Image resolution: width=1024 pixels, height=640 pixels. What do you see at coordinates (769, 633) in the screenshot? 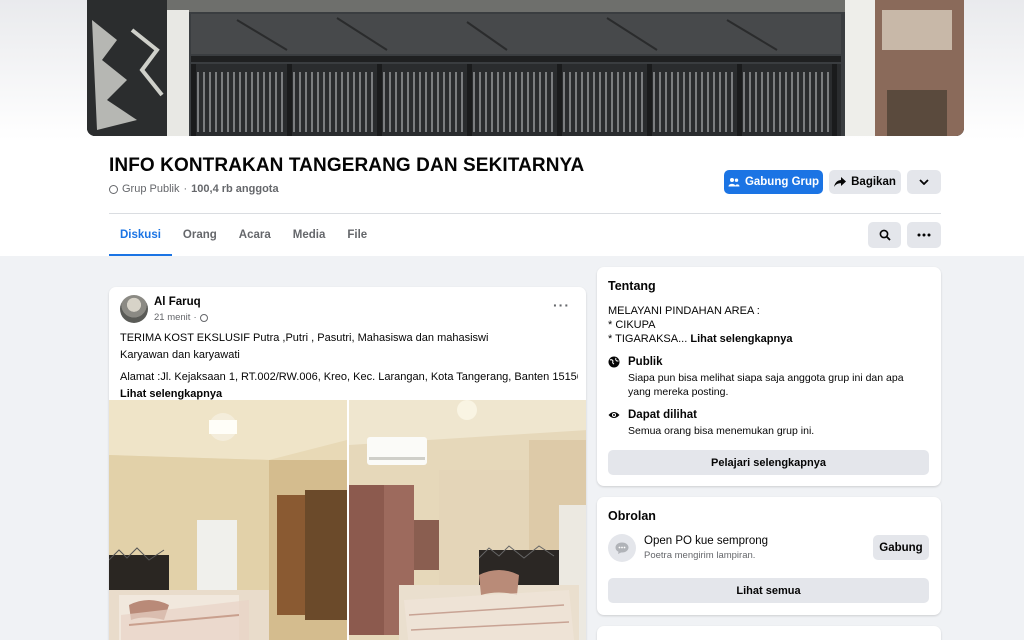
I see `next-card` at bounding box center [769, 633].